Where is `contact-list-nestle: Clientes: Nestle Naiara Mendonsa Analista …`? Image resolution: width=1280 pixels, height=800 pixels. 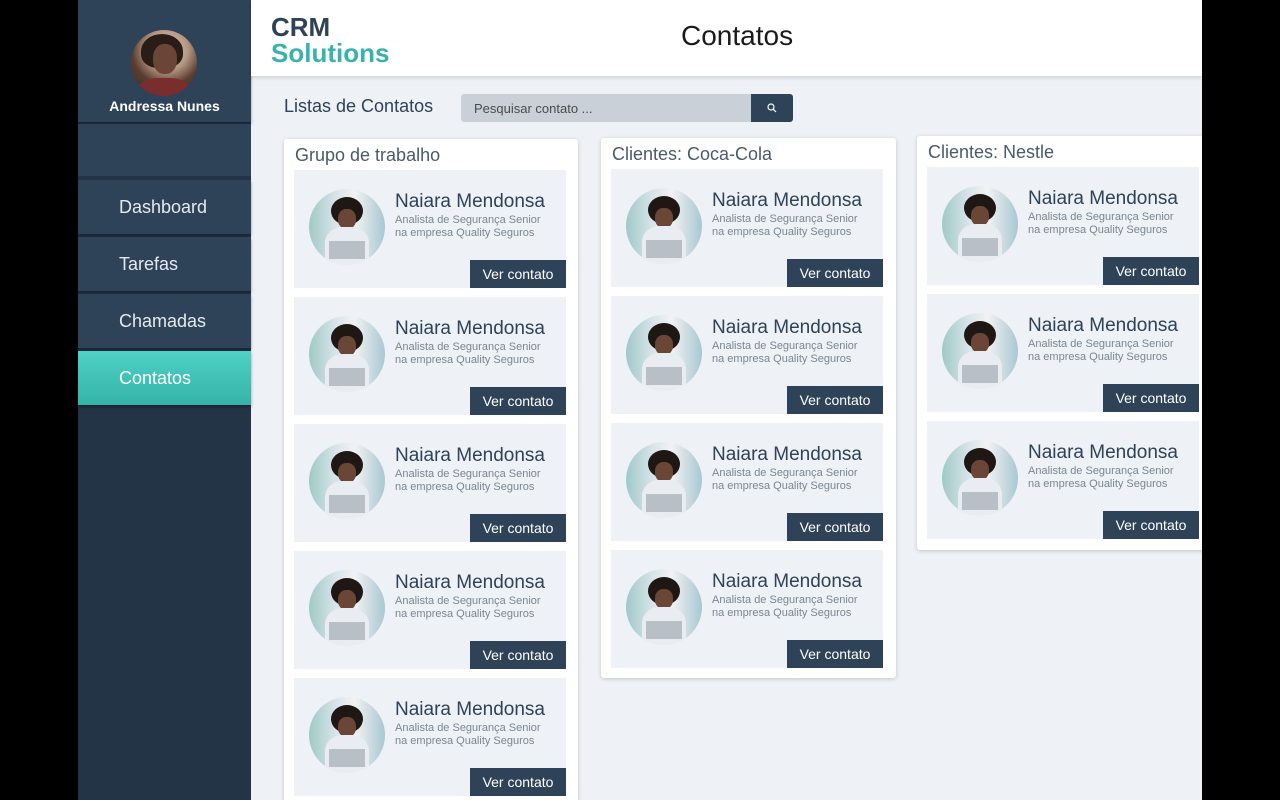
contact-list-nestle: Clientes: Nestle Naiara Mendonsa Analista … is located at coordinates (1059, 343).